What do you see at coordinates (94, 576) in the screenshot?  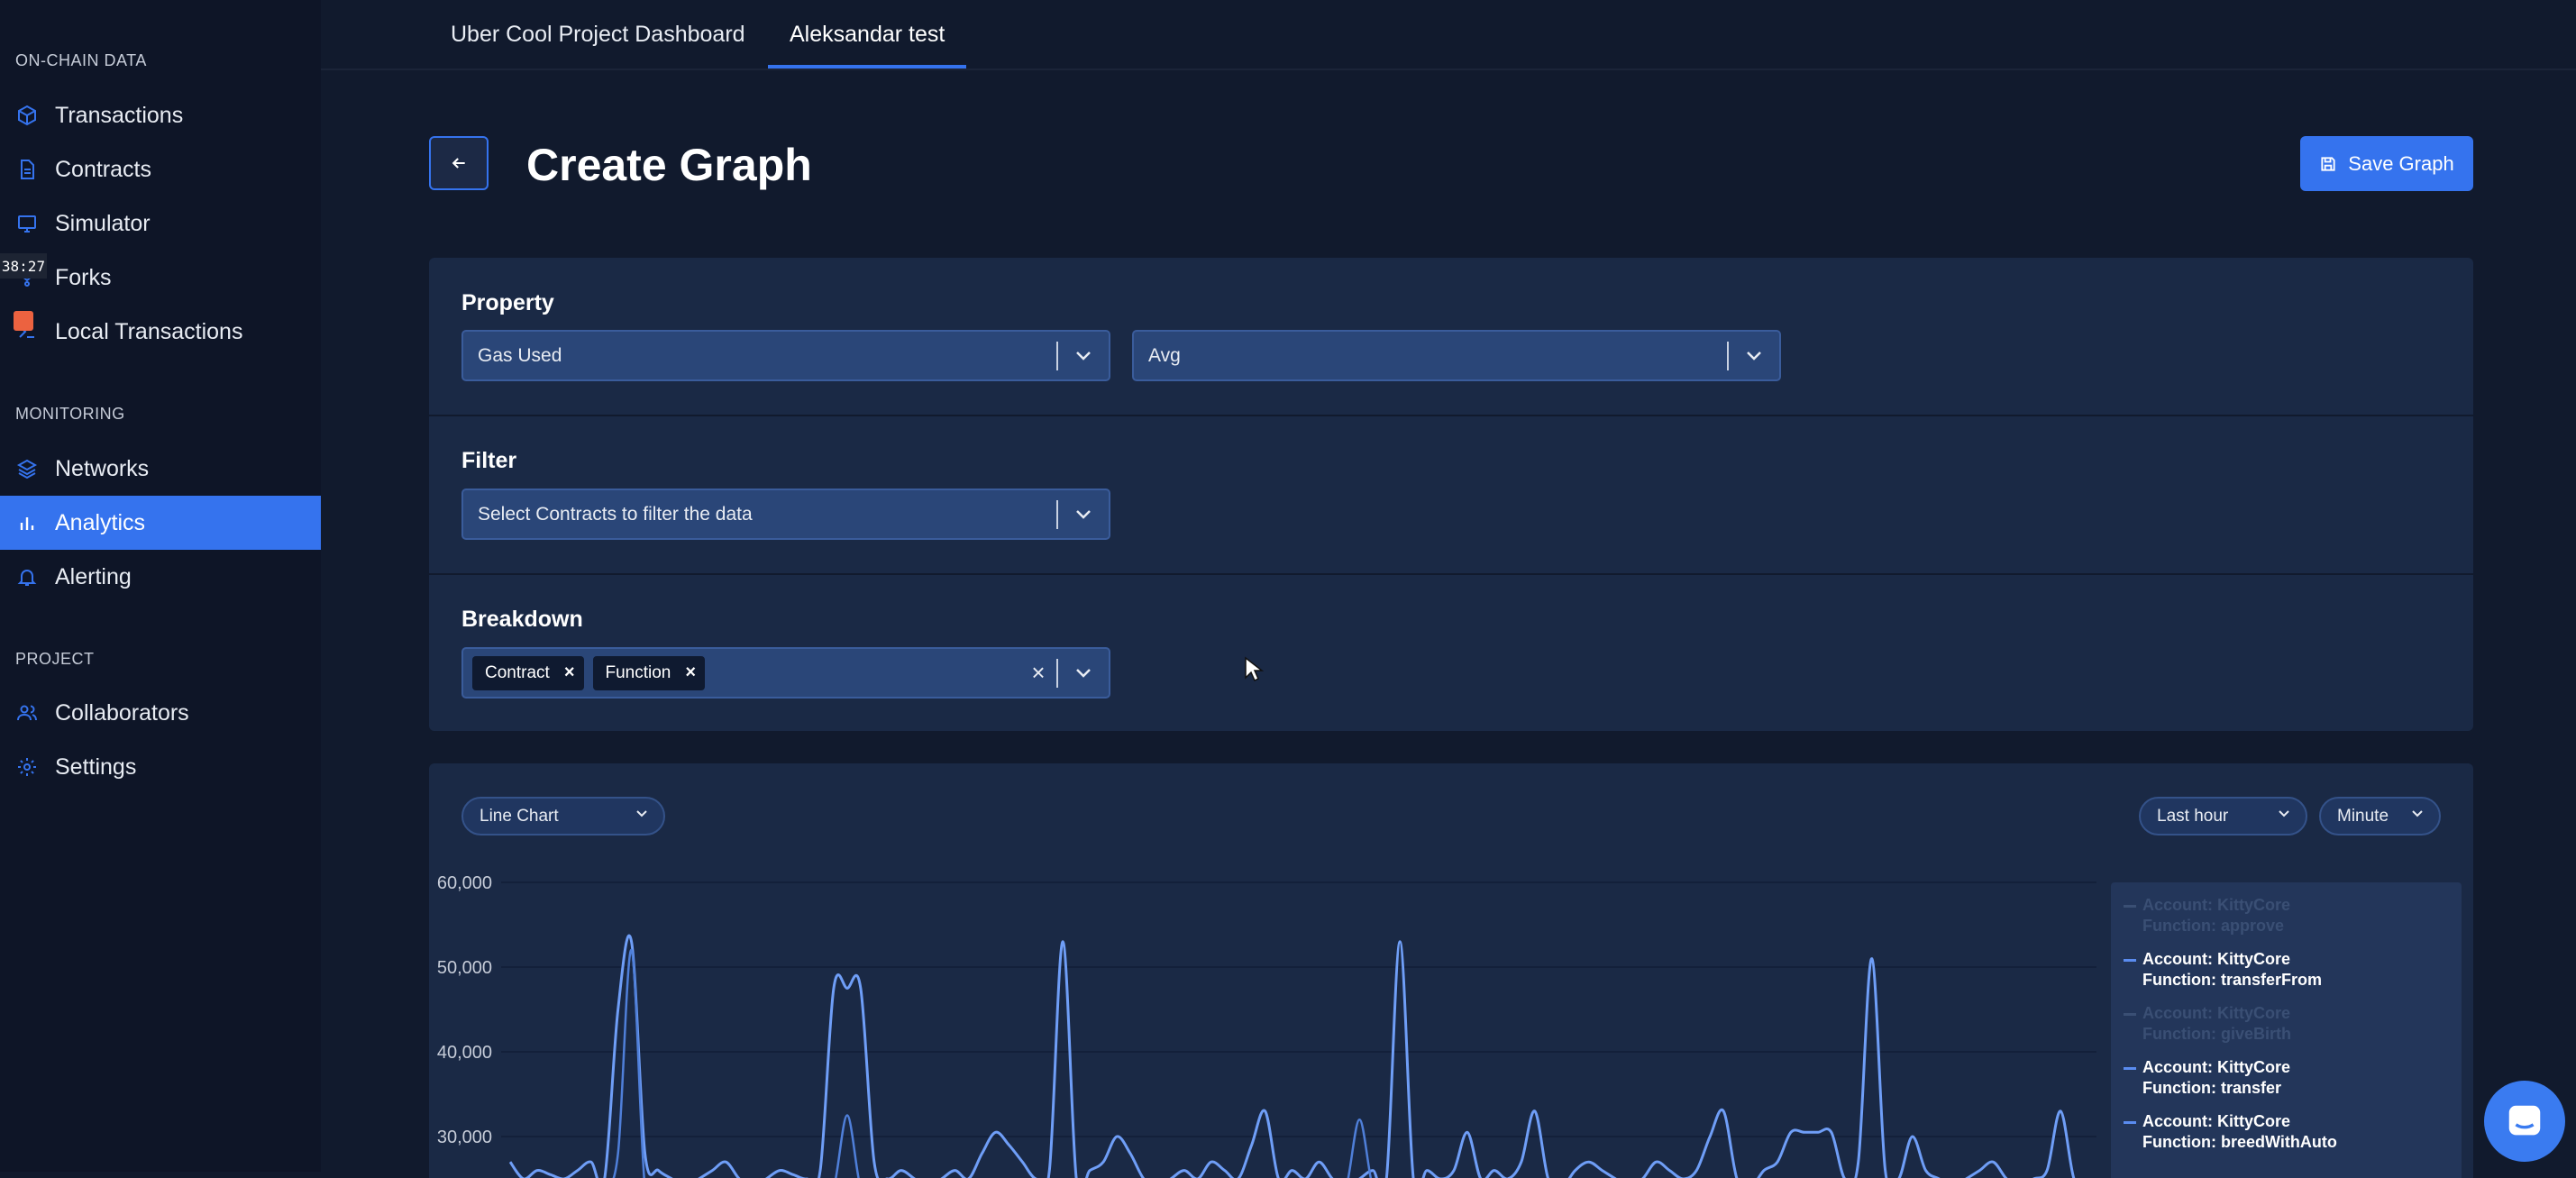 I see `sidebar-item-label: Alerting` at bounding box center [94, 576].